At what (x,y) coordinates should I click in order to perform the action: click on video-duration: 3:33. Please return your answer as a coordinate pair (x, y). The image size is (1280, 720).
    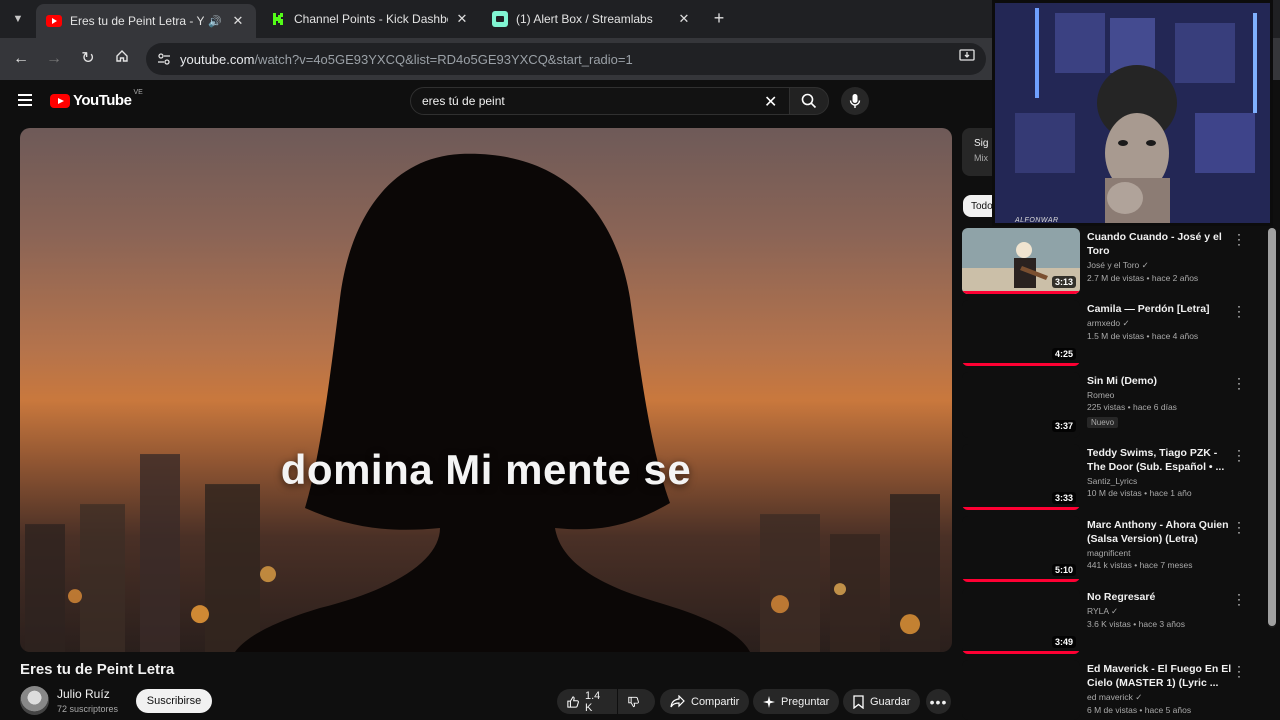
    Looking at the image, I should click on (1063, 498).